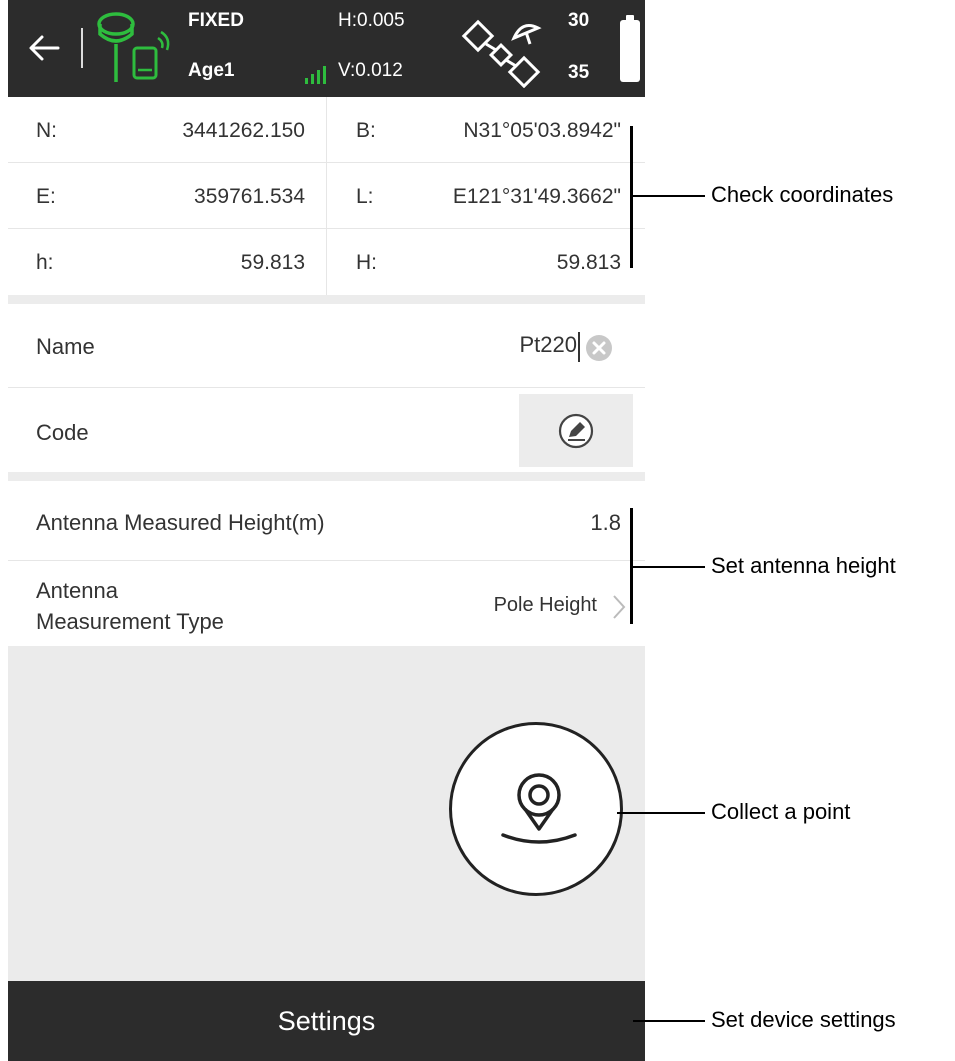 This screenshot has width=955, height=1061. What do you see at coordinates (365, 196) in the screenshot?
I see `coord-label-l: L:` at bounding box center [365, 196].